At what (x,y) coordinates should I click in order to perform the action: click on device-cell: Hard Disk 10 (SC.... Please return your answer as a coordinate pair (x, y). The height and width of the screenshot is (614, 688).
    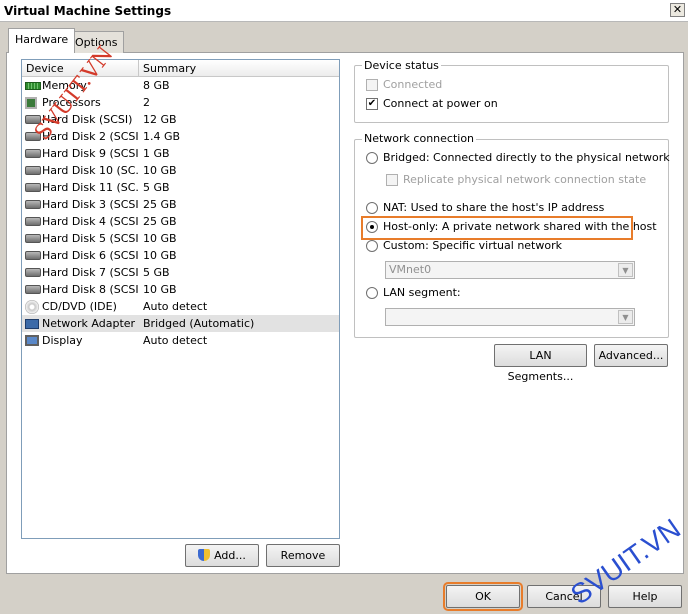
    Looking at the image, I should click on (80, 170).